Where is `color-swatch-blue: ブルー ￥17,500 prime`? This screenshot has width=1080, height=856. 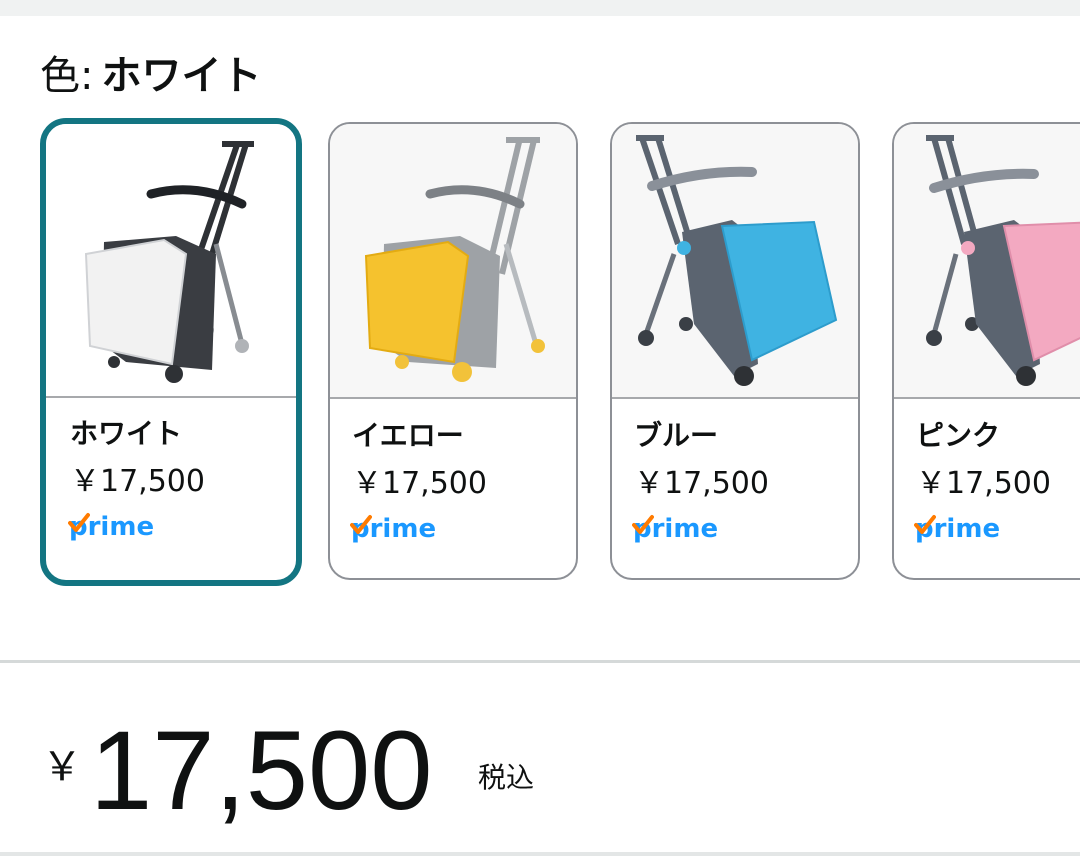 color-swatch-blue: ブルー ￥17,500 prime is located at coordinates (735, 351).